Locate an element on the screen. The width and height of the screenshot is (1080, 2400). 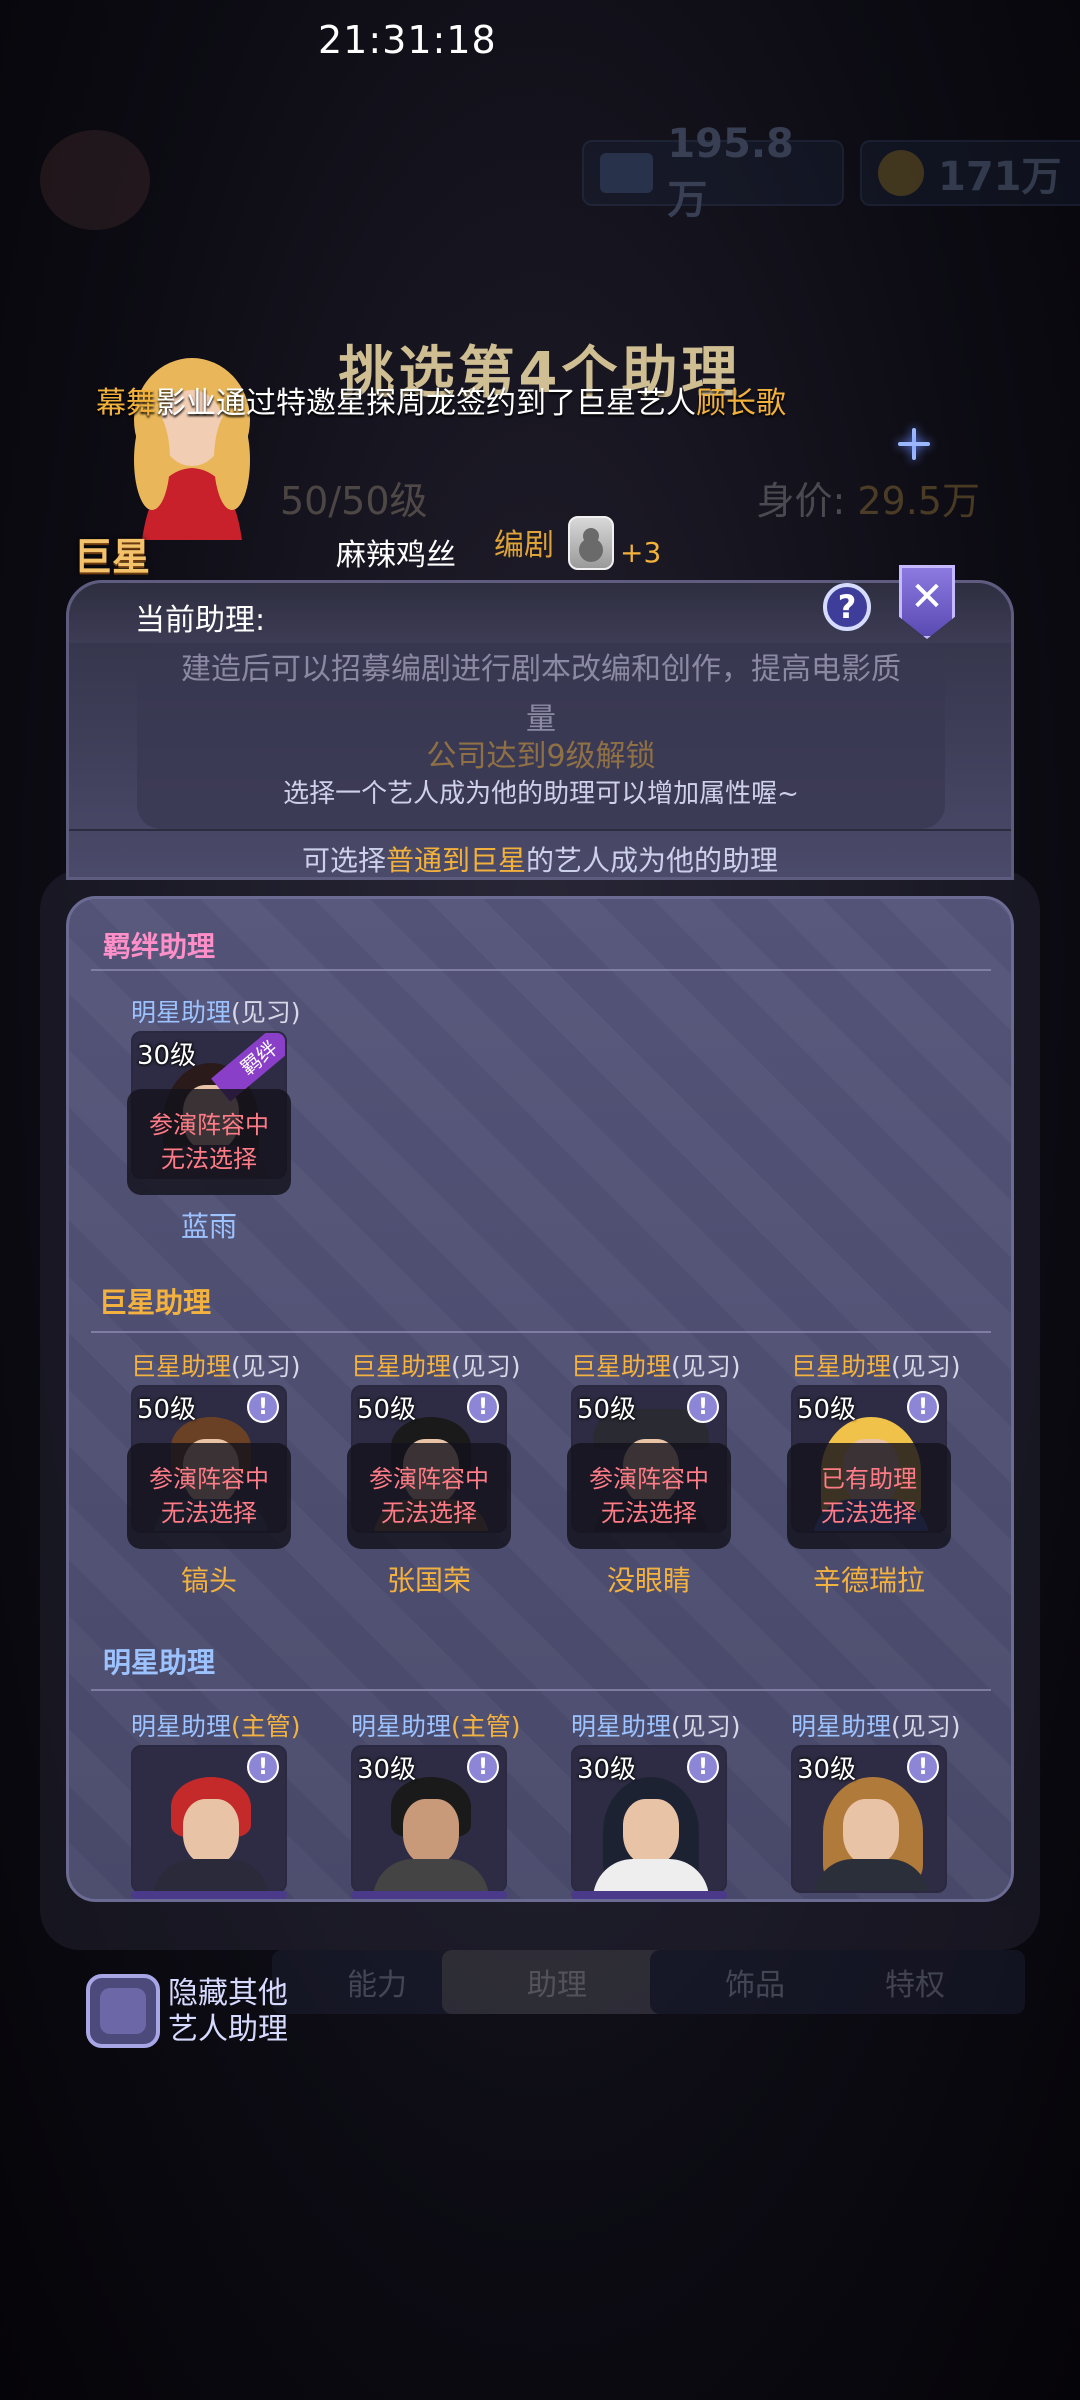
assistant-card: 巨星助理(见习) 50级 ! 参演阵容中 无法选择 没眼睛 is located at coordinates (654, 1477).